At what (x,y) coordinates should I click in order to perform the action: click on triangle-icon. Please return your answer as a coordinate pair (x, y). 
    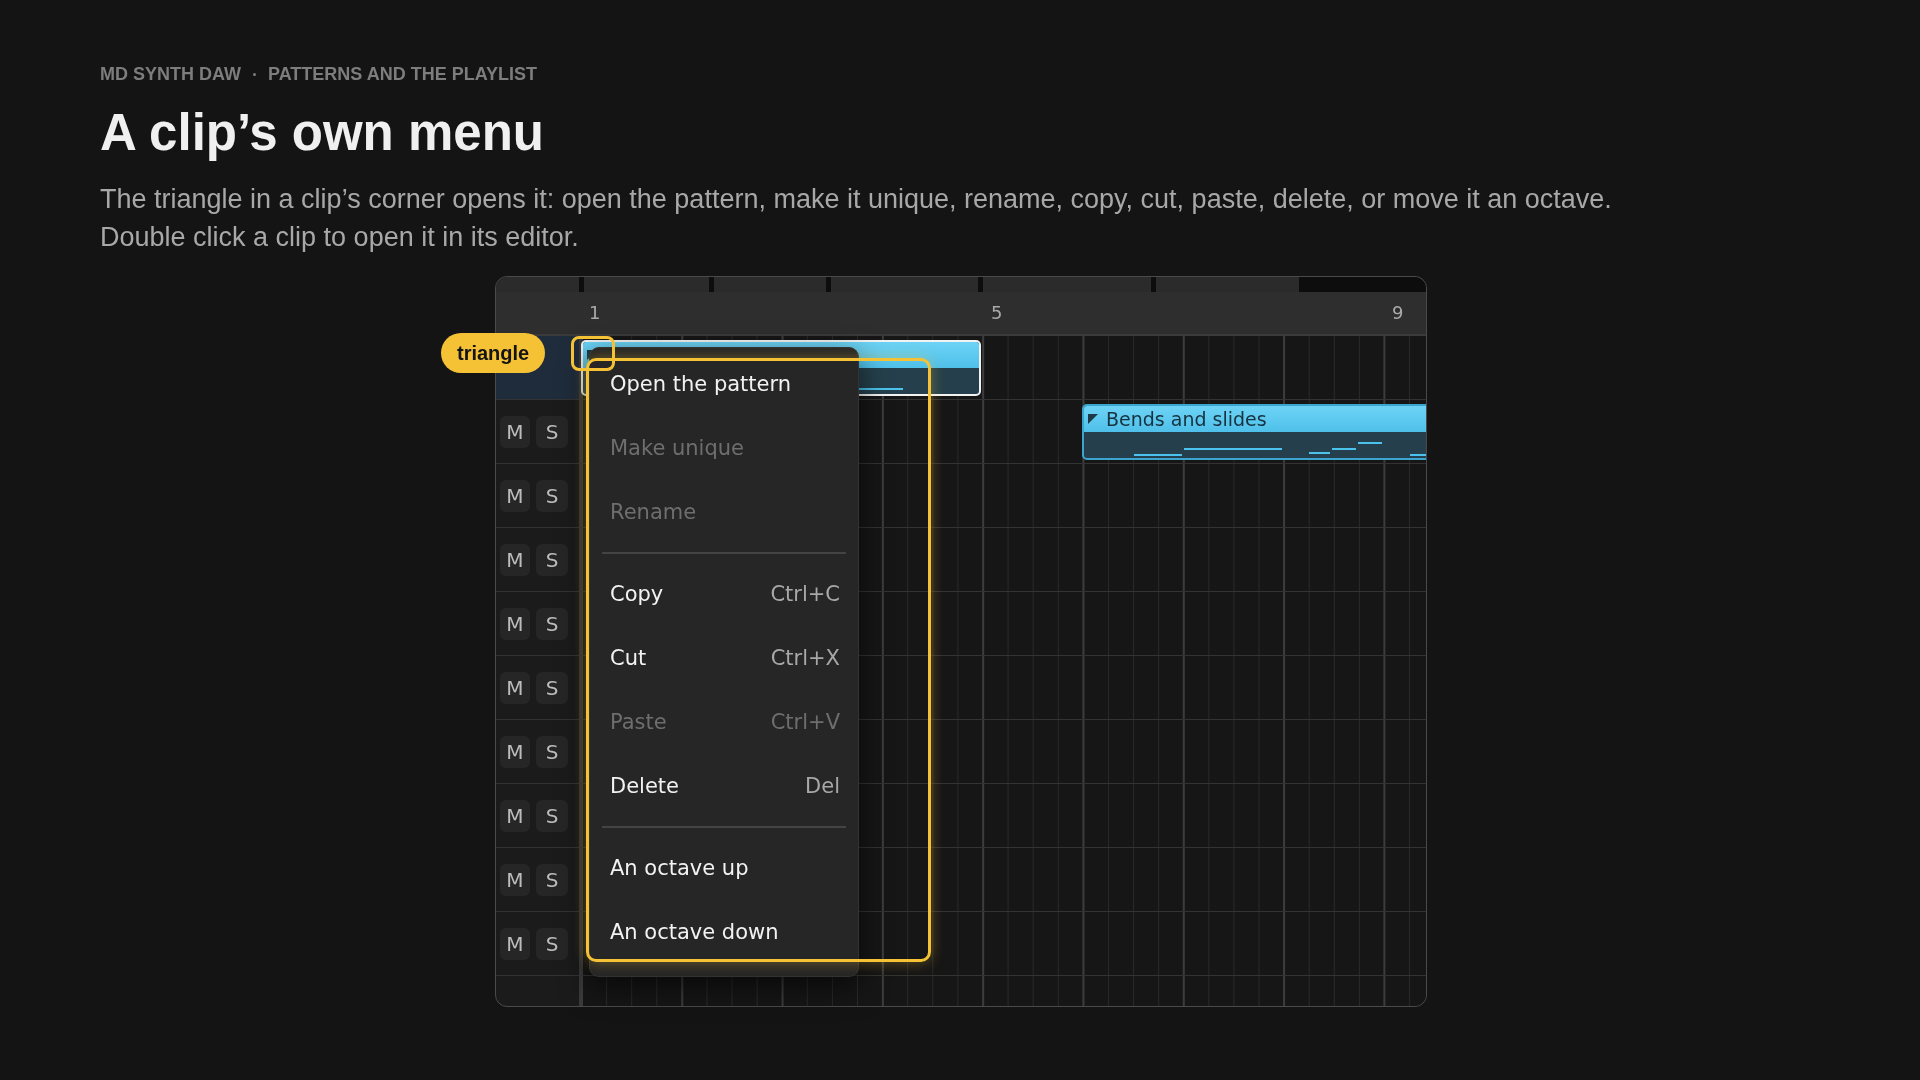
    Looking at the image, I should click on (1093, 419).